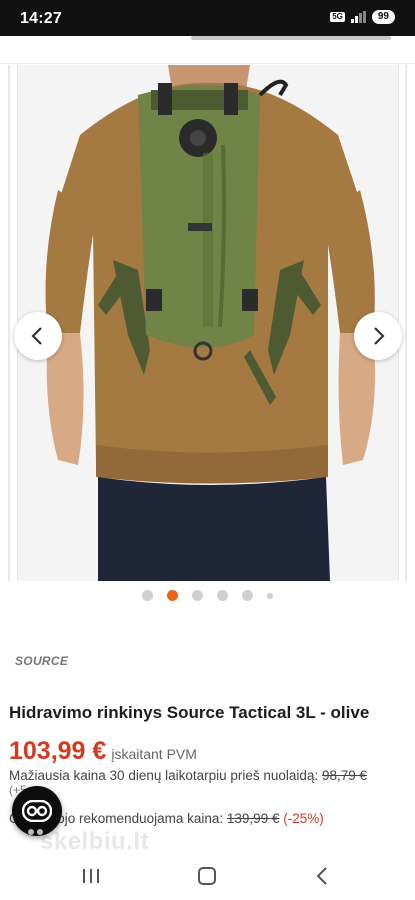 The image size is (415, 900). What do you see at coordinates (303, 818) in the screenshot?
I see `discount-badge: (-25%)` at bounding box center [303, 818].